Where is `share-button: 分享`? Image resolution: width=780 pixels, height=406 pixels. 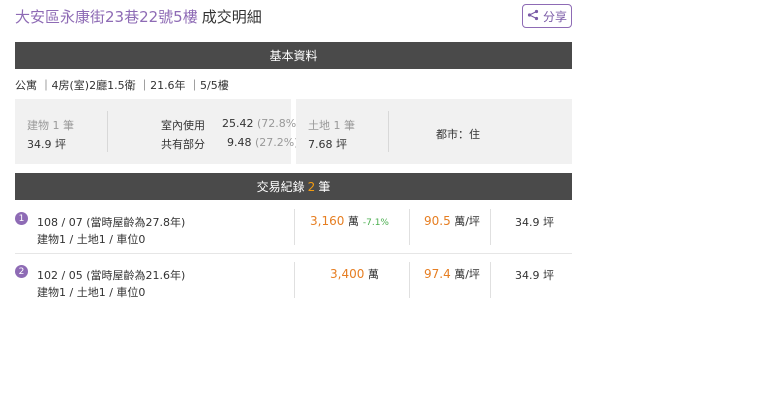
share-button: 分享 is located at coordinates (547, 16).